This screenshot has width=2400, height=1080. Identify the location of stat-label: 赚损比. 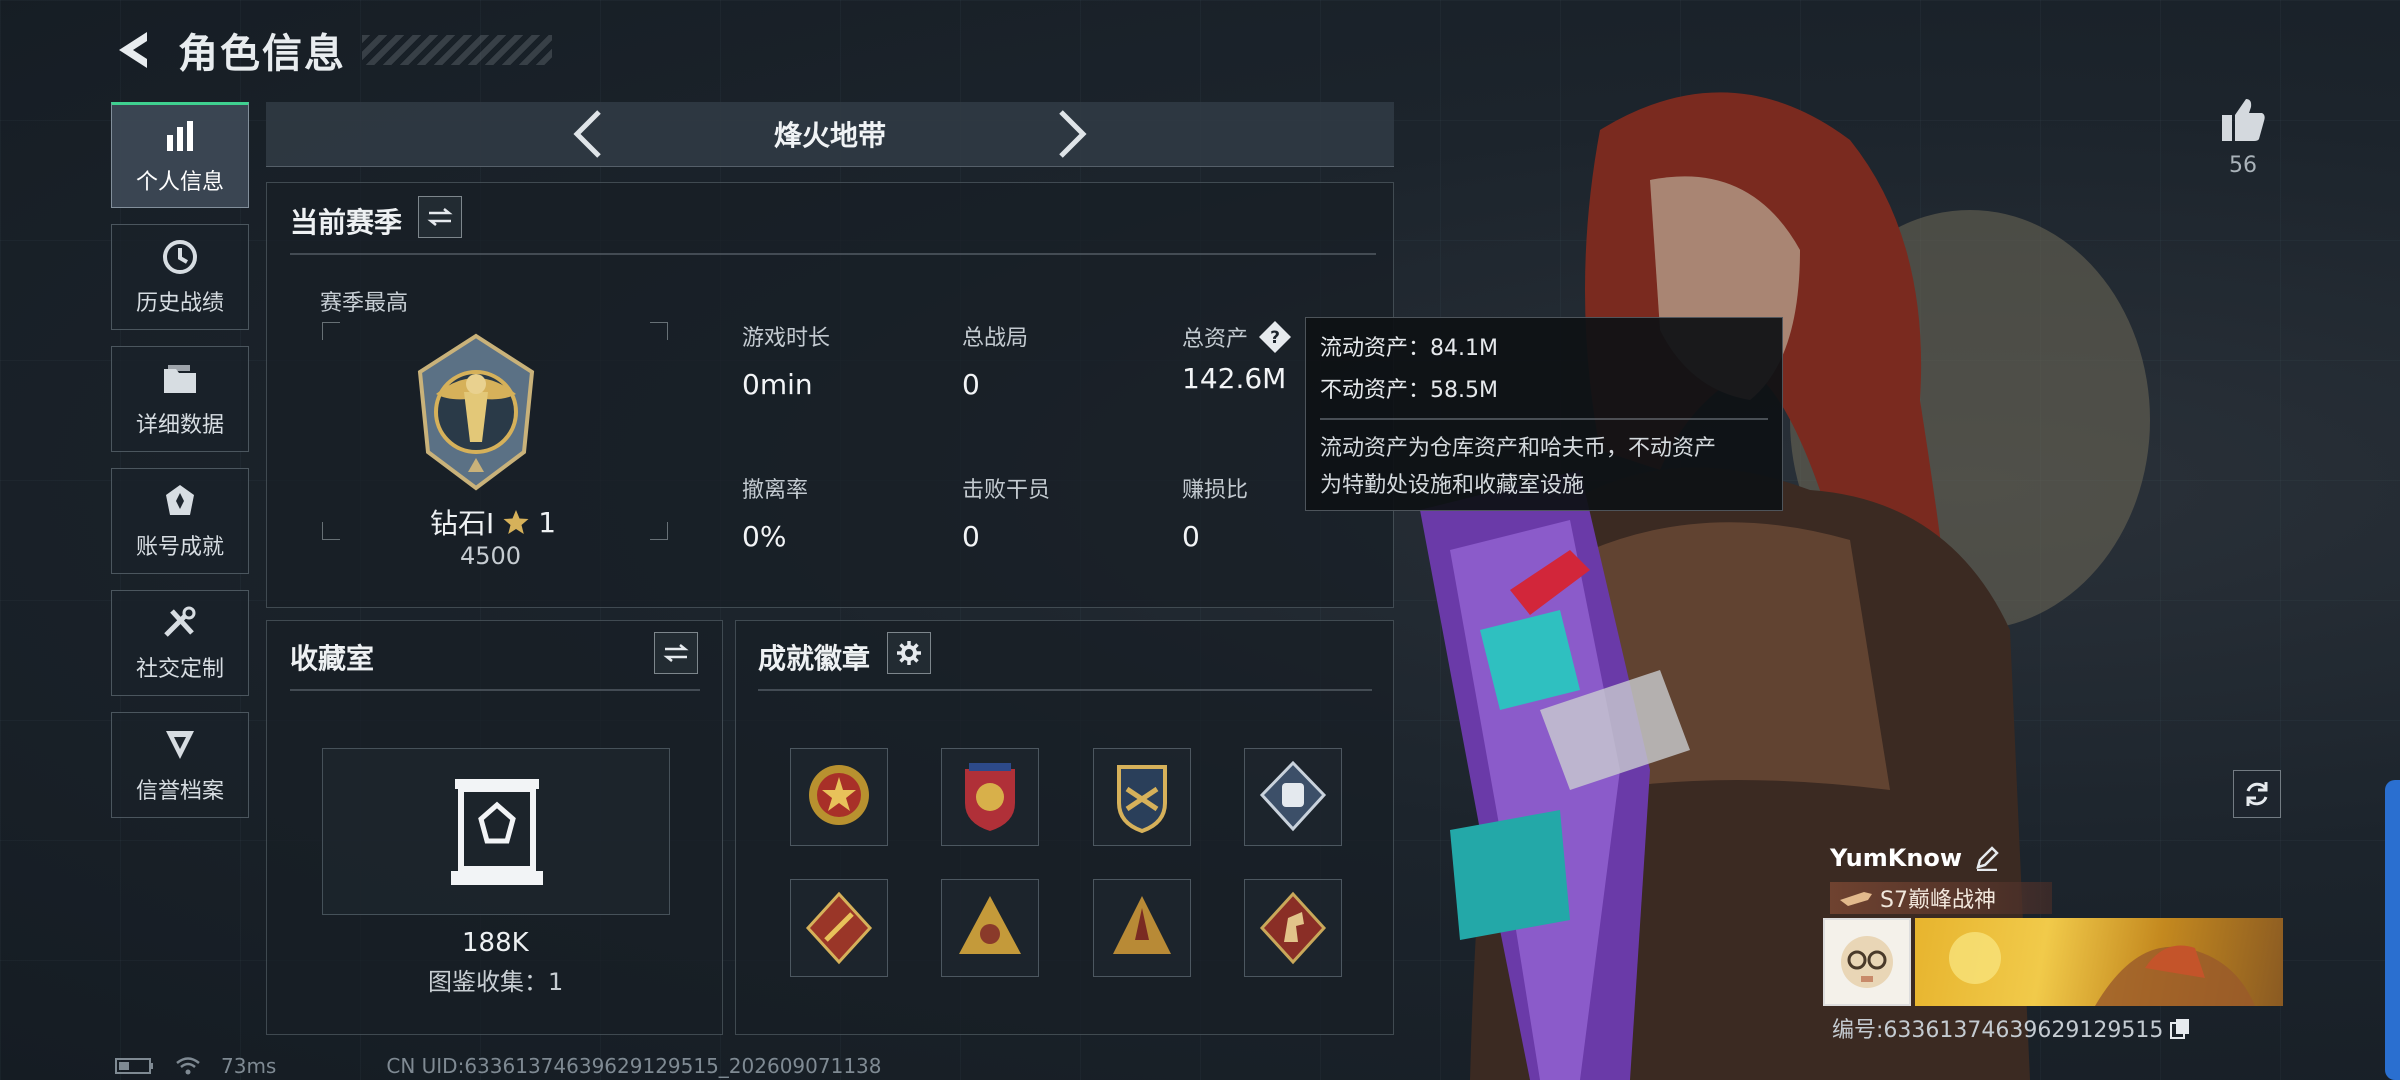
(1215, 490).